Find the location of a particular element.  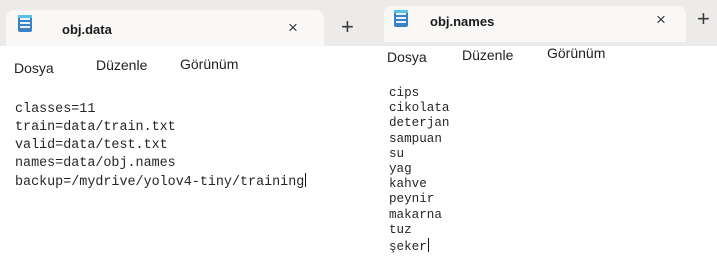

editor-line: peynir is located at coordinates (412, 199).